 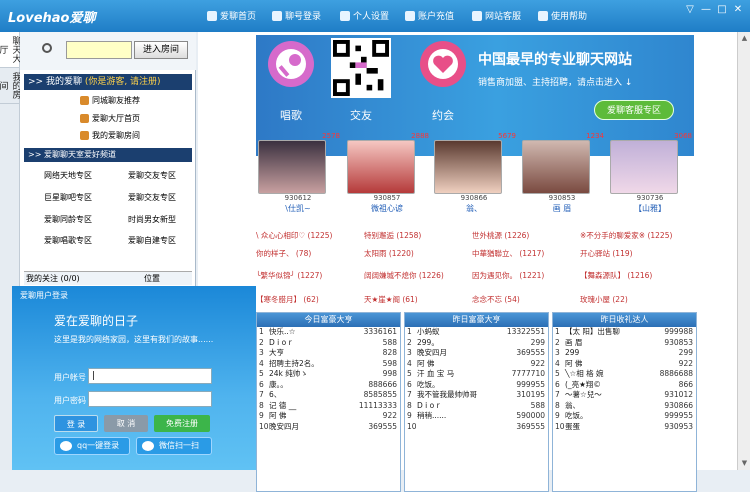 I want to click on register-button: 免费注册, so click(x=182, y=423).